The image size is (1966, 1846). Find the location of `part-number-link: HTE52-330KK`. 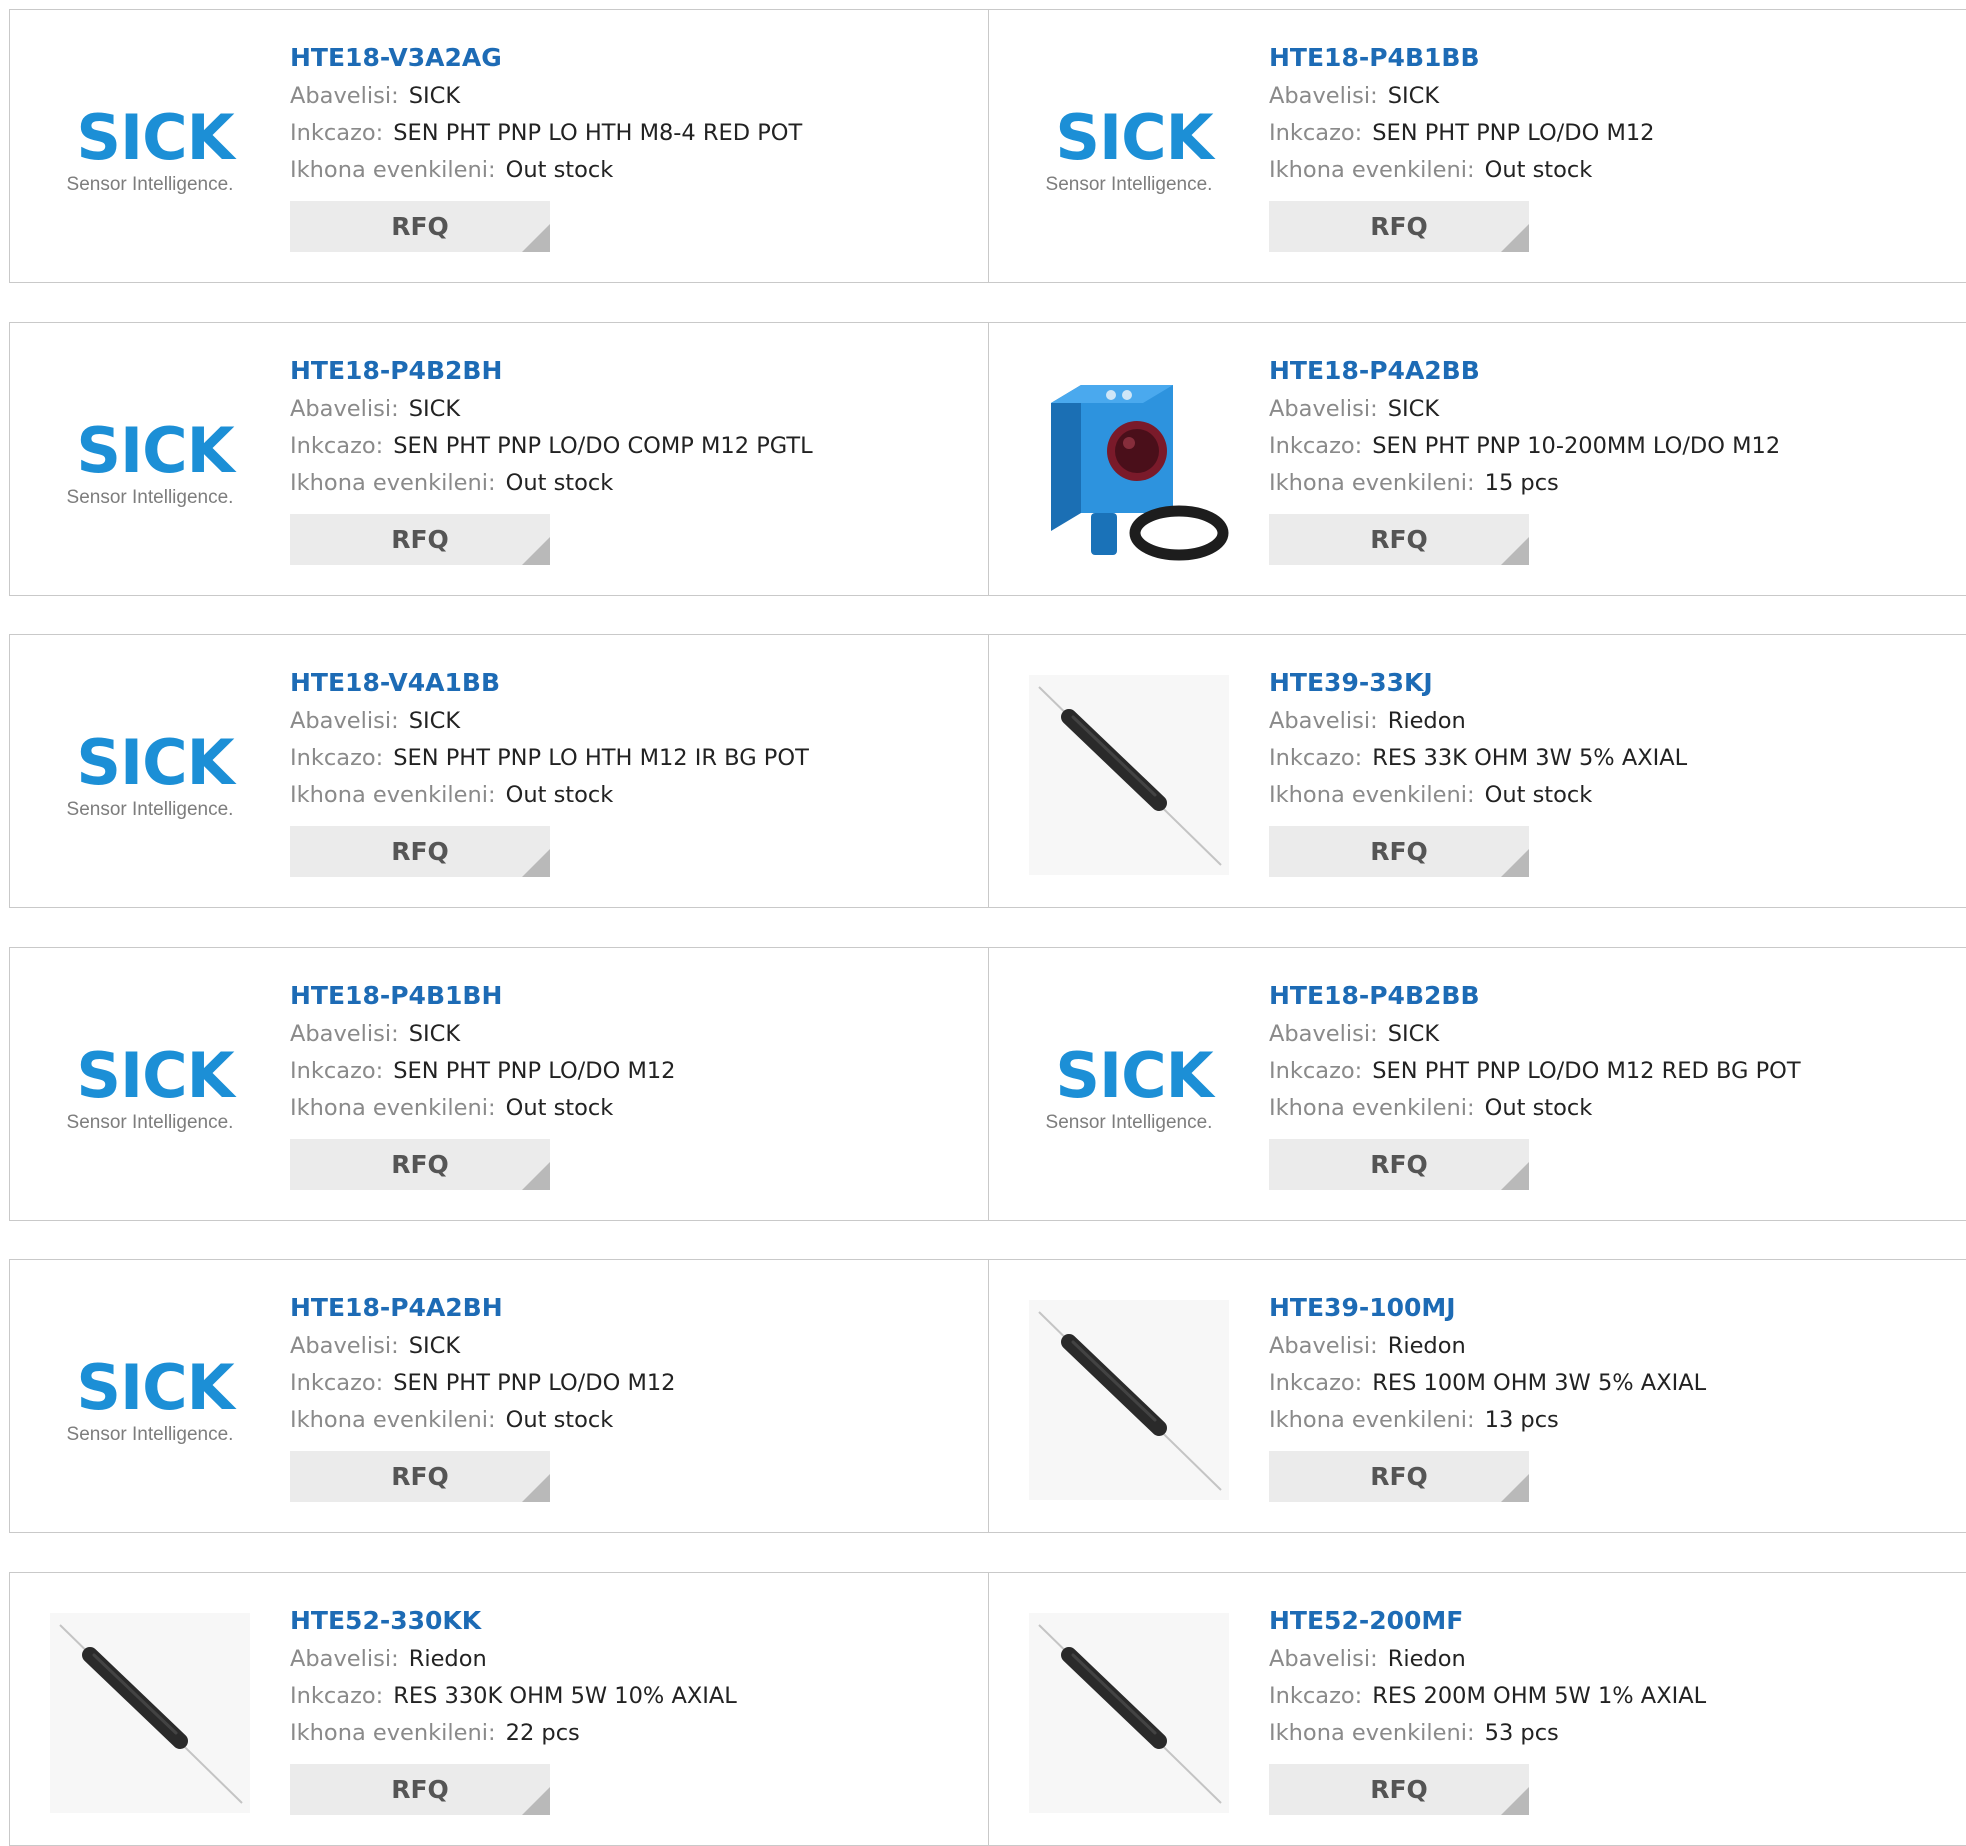

part-number-link: HTE52-330KK is located at coordinates (629, 1621).